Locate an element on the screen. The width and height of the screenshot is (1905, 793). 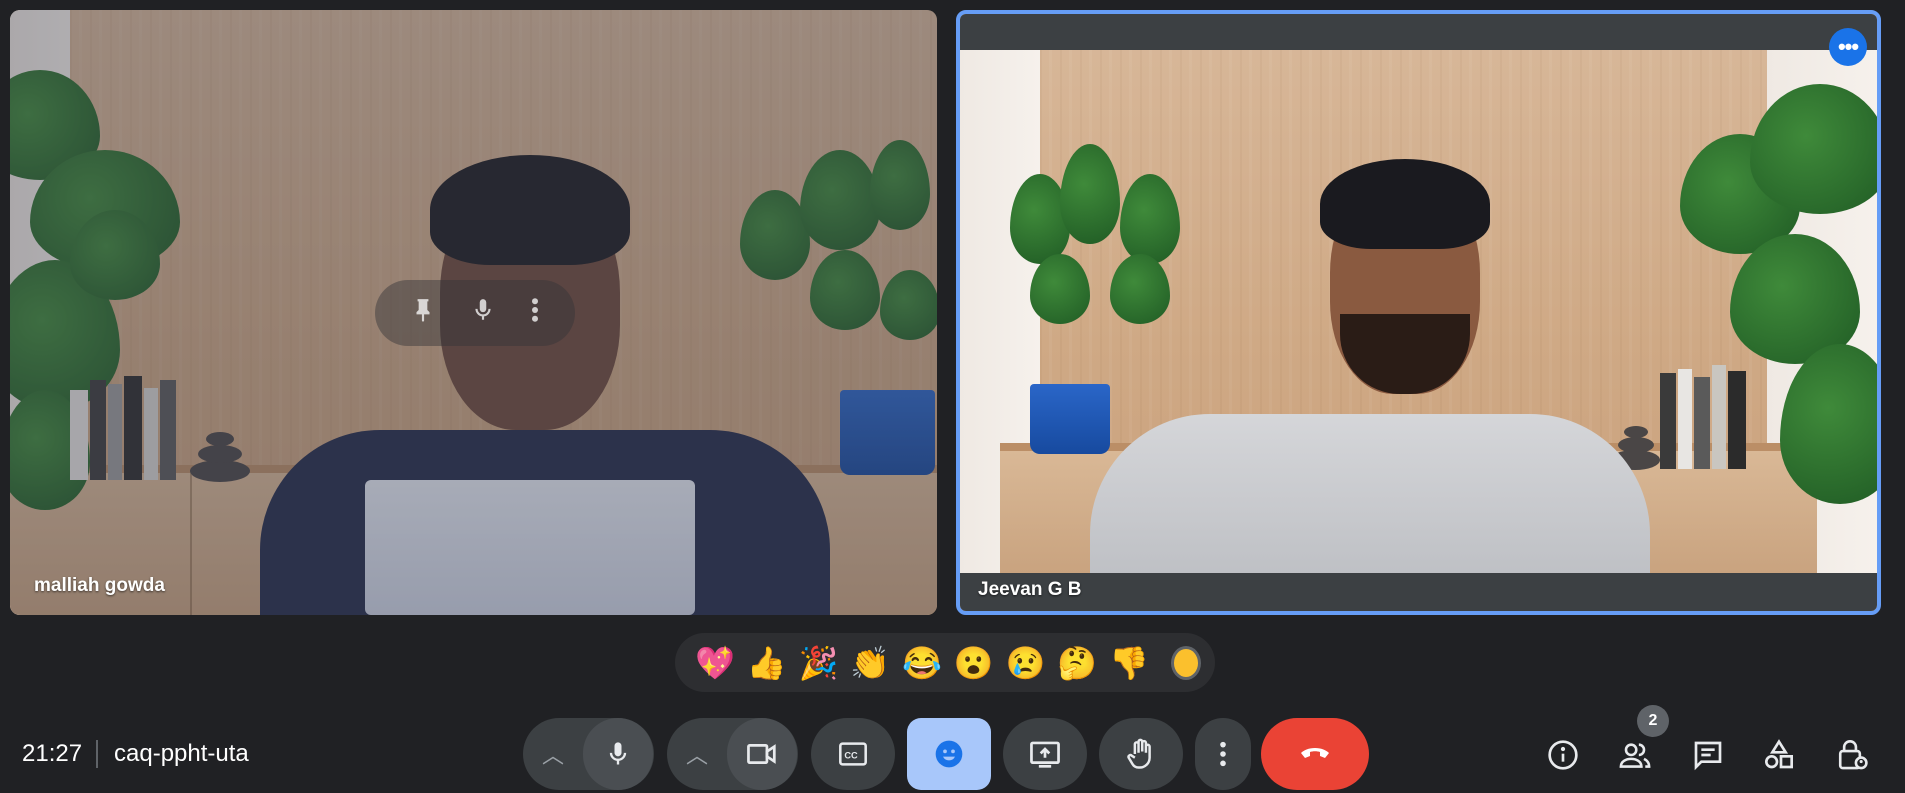
reaction-crying-face: 😢 is located at coordinates (1026, 663).